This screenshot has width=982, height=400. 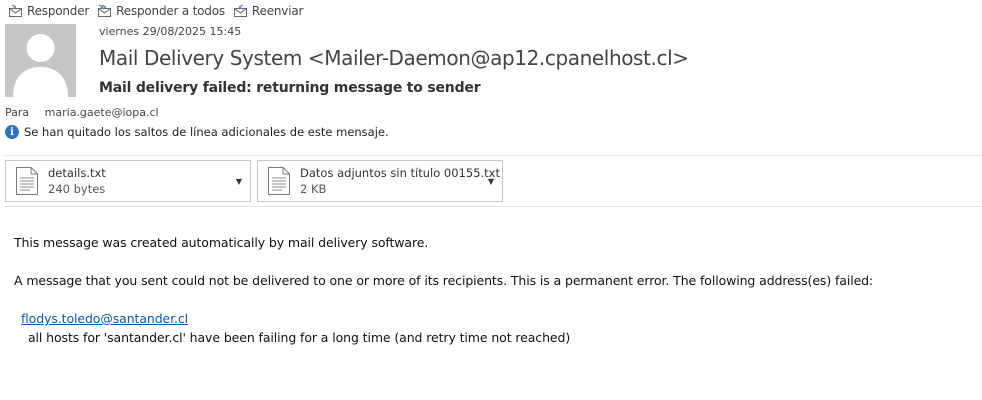 What do you see at coordinates (17, 112) in the screenshot?
I see `to-label: Para` at bounding box center [17, 112].